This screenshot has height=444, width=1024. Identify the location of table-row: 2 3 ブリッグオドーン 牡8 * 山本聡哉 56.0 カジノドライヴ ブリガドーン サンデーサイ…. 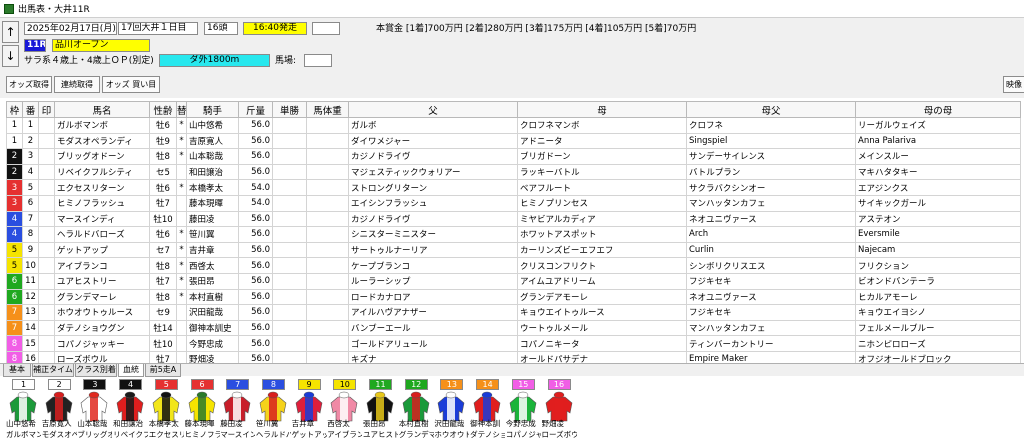
(513, 156).